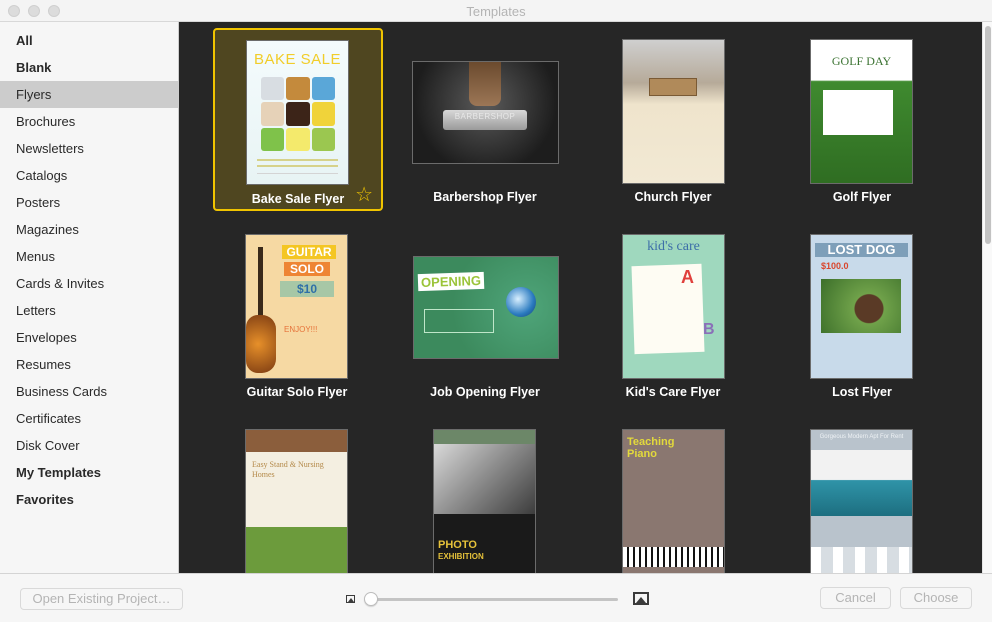 This screenshot has height=622, width=992. I want to click on sidebar-item-brochures: Brochures, so click(89, 121).